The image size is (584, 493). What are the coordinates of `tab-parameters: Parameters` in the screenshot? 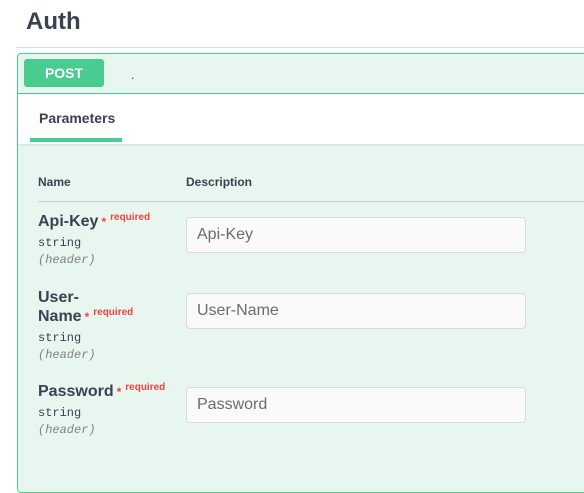 It's located at (82, 118).